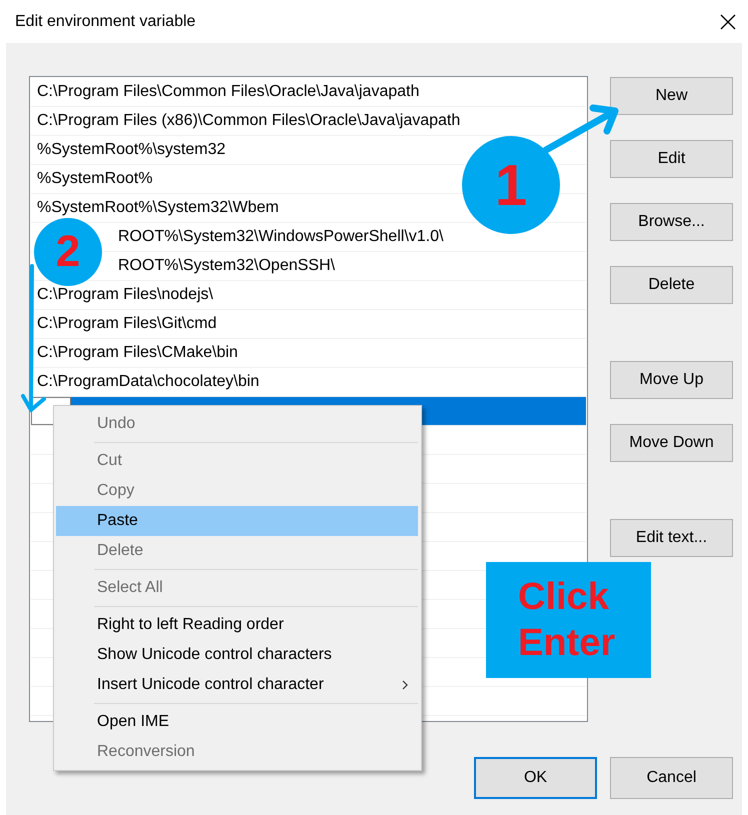 The height and width of the screenshot is (815, 748). I want to click on side-button: Move Up, so click(671, 380).